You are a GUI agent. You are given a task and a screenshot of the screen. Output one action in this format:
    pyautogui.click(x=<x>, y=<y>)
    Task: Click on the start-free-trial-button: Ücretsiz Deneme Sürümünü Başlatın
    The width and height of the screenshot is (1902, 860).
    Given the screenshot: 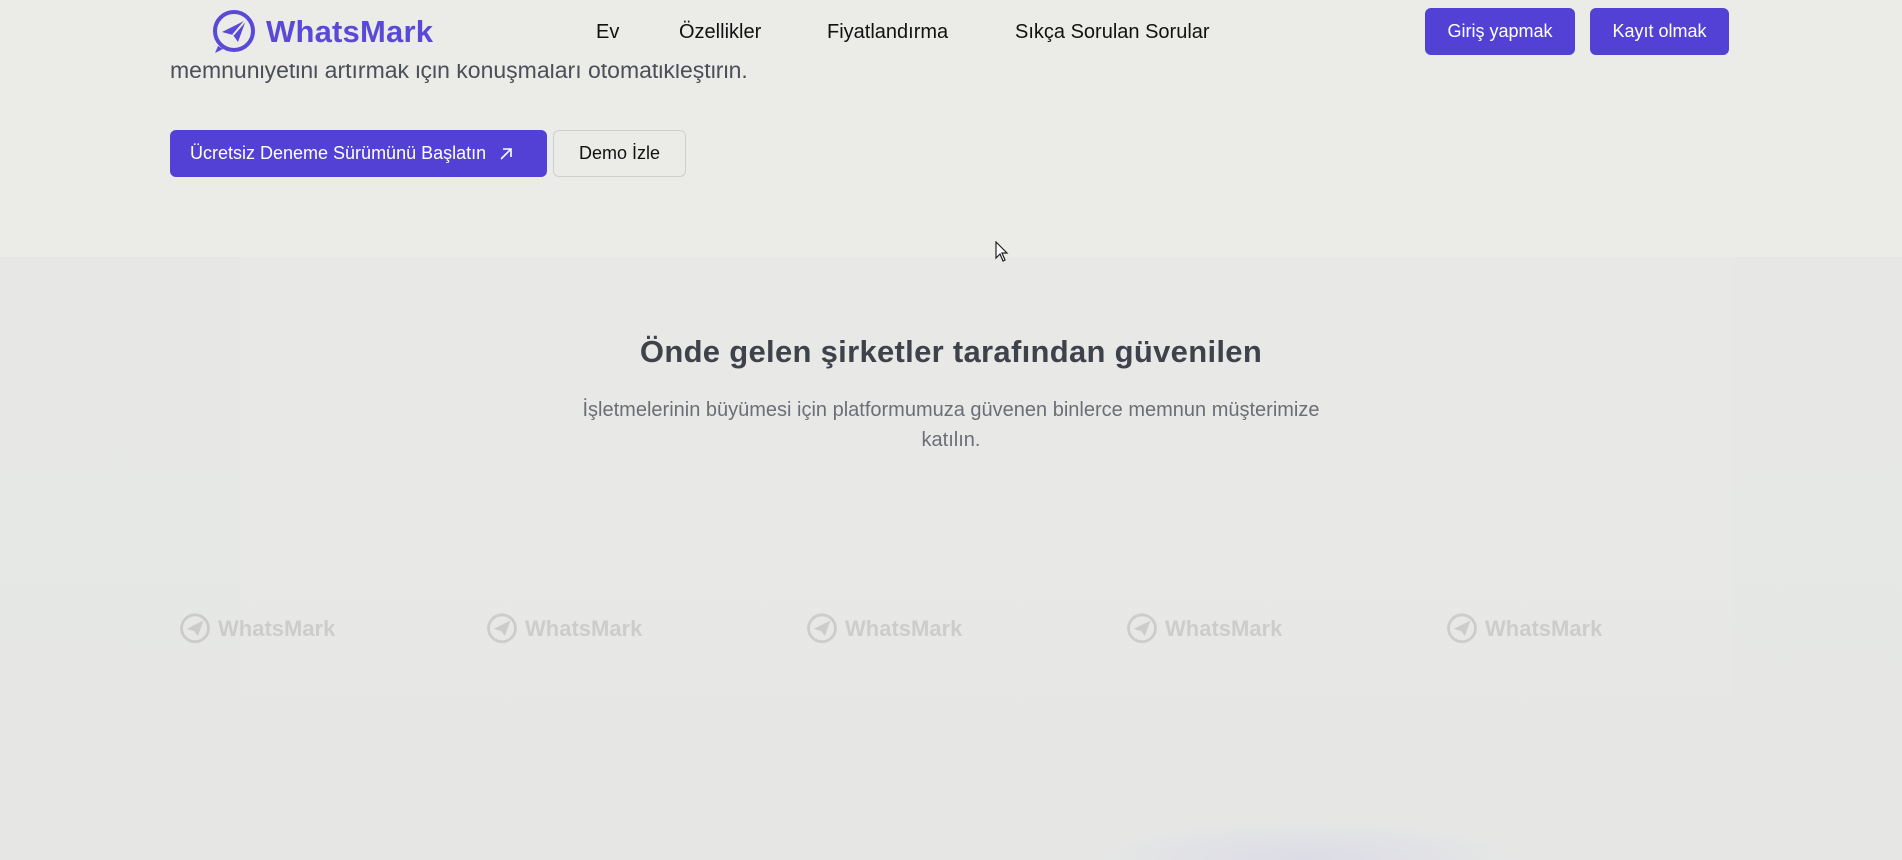 What is the action you would take?
    pyautogui.click(x=358, y=153)
    